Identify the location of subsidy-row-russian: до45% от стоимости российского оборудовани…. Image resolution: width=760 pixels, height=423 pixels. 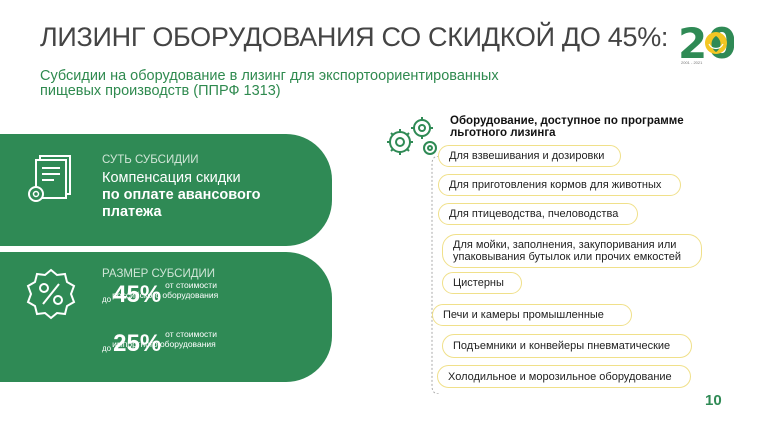
(160, 294).